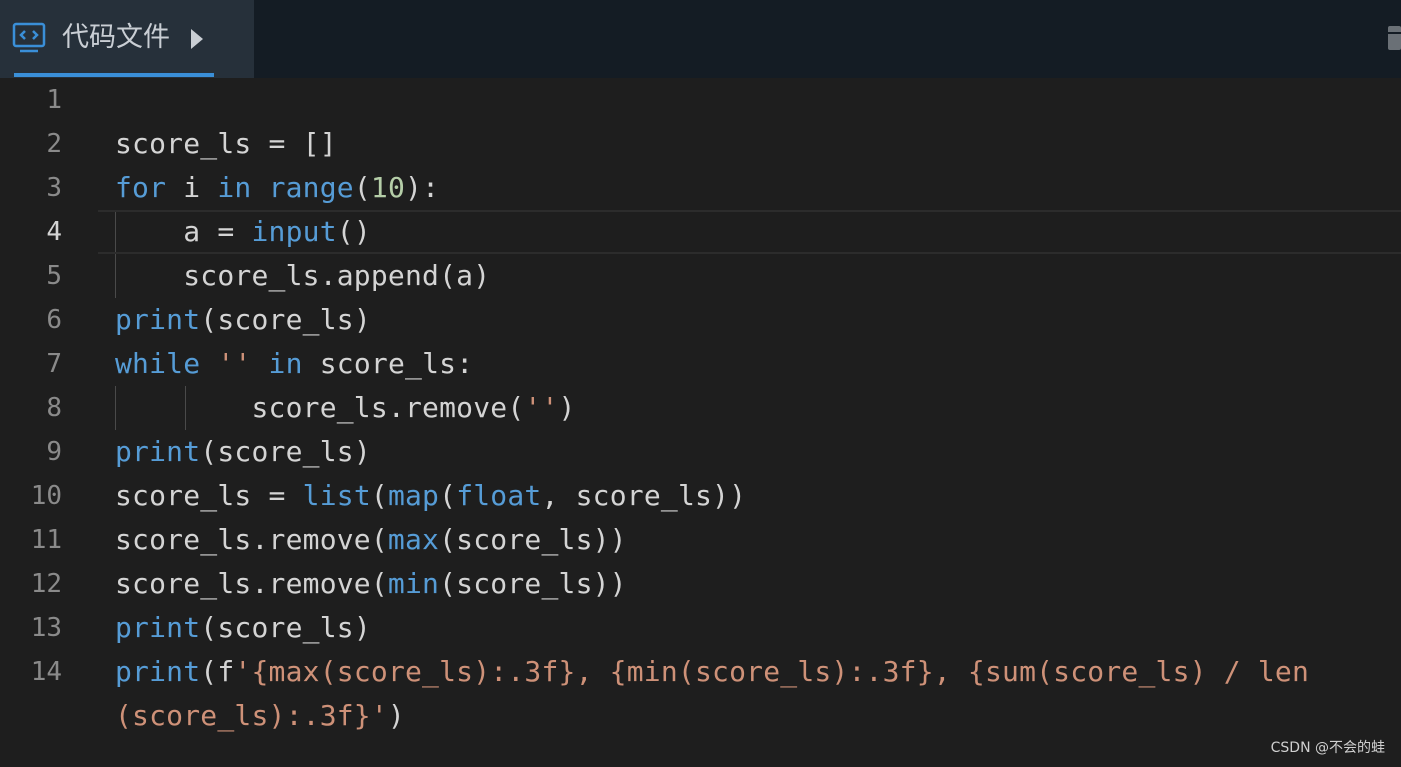  I want to click on code-line: 9 print(score_ls), so click(700, 452).